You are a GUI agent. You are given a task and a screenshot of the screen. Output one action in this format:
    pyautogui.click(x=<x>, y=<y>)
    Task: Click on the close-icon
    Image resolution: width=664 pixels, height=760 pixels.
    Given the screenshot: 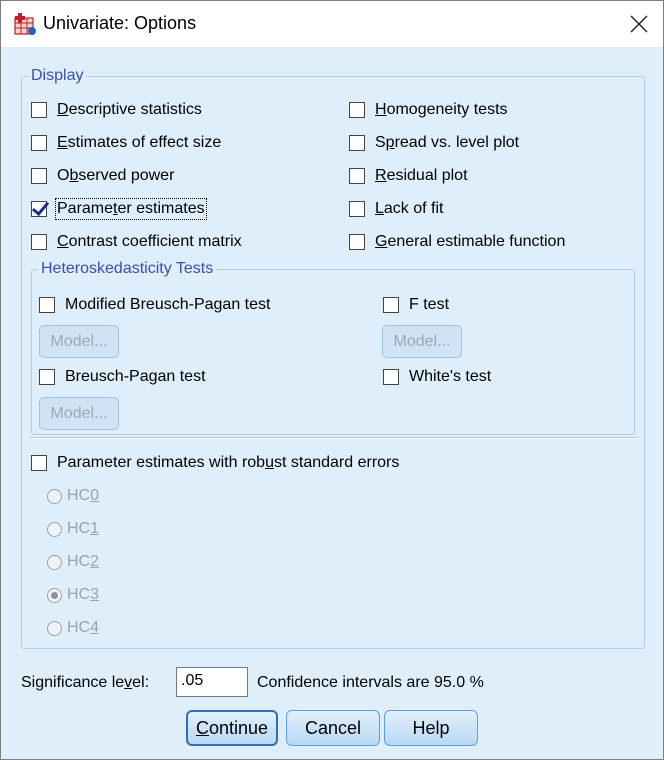 What is the action you would take?
    pyautogui.click(x=639, y=24)
    